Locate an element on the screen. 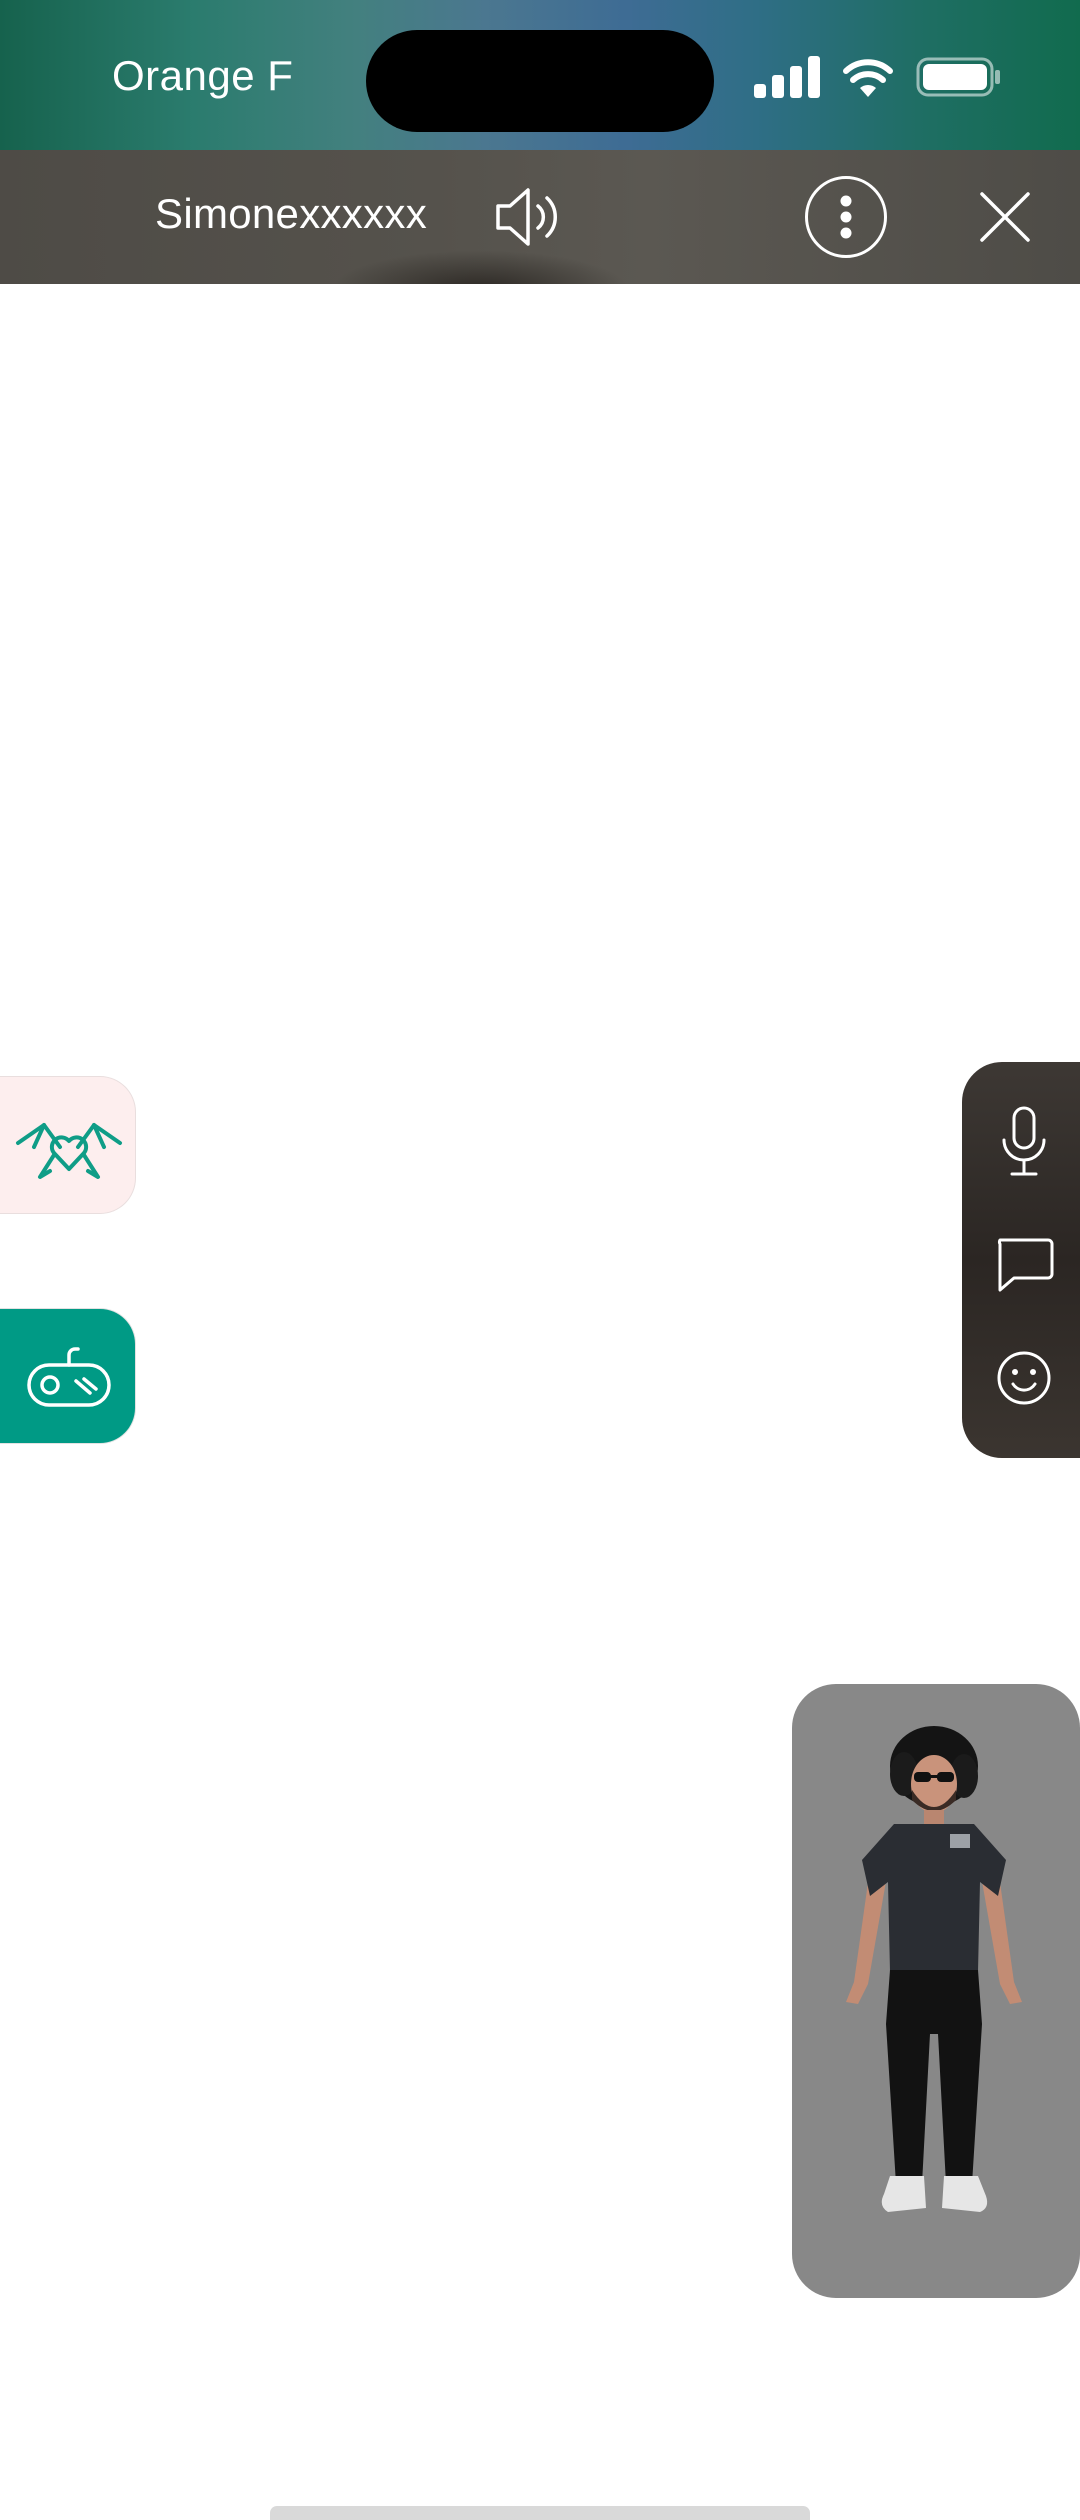 This screenshot has width=1080, height=2520. wings-heart-button is located at coordinates (68, 1145).